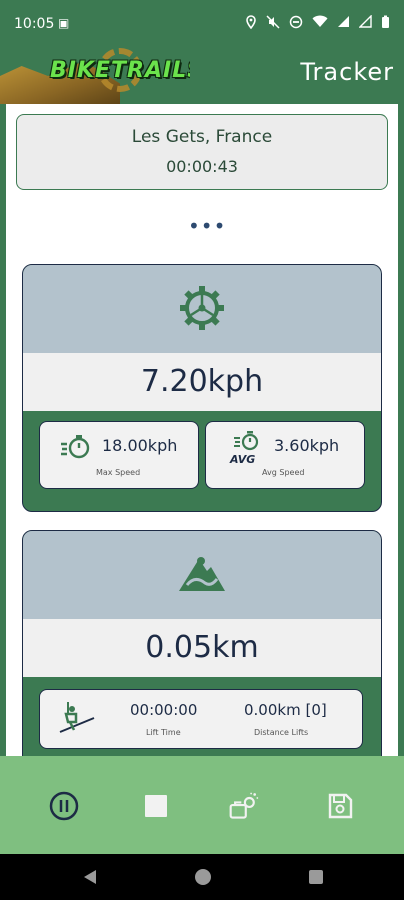 This screenshot has height=900, width=404. Describe the element at coordinates (281, 732) in the screenshot. I see `lift-distance-label: Distance Lifts` at that location.